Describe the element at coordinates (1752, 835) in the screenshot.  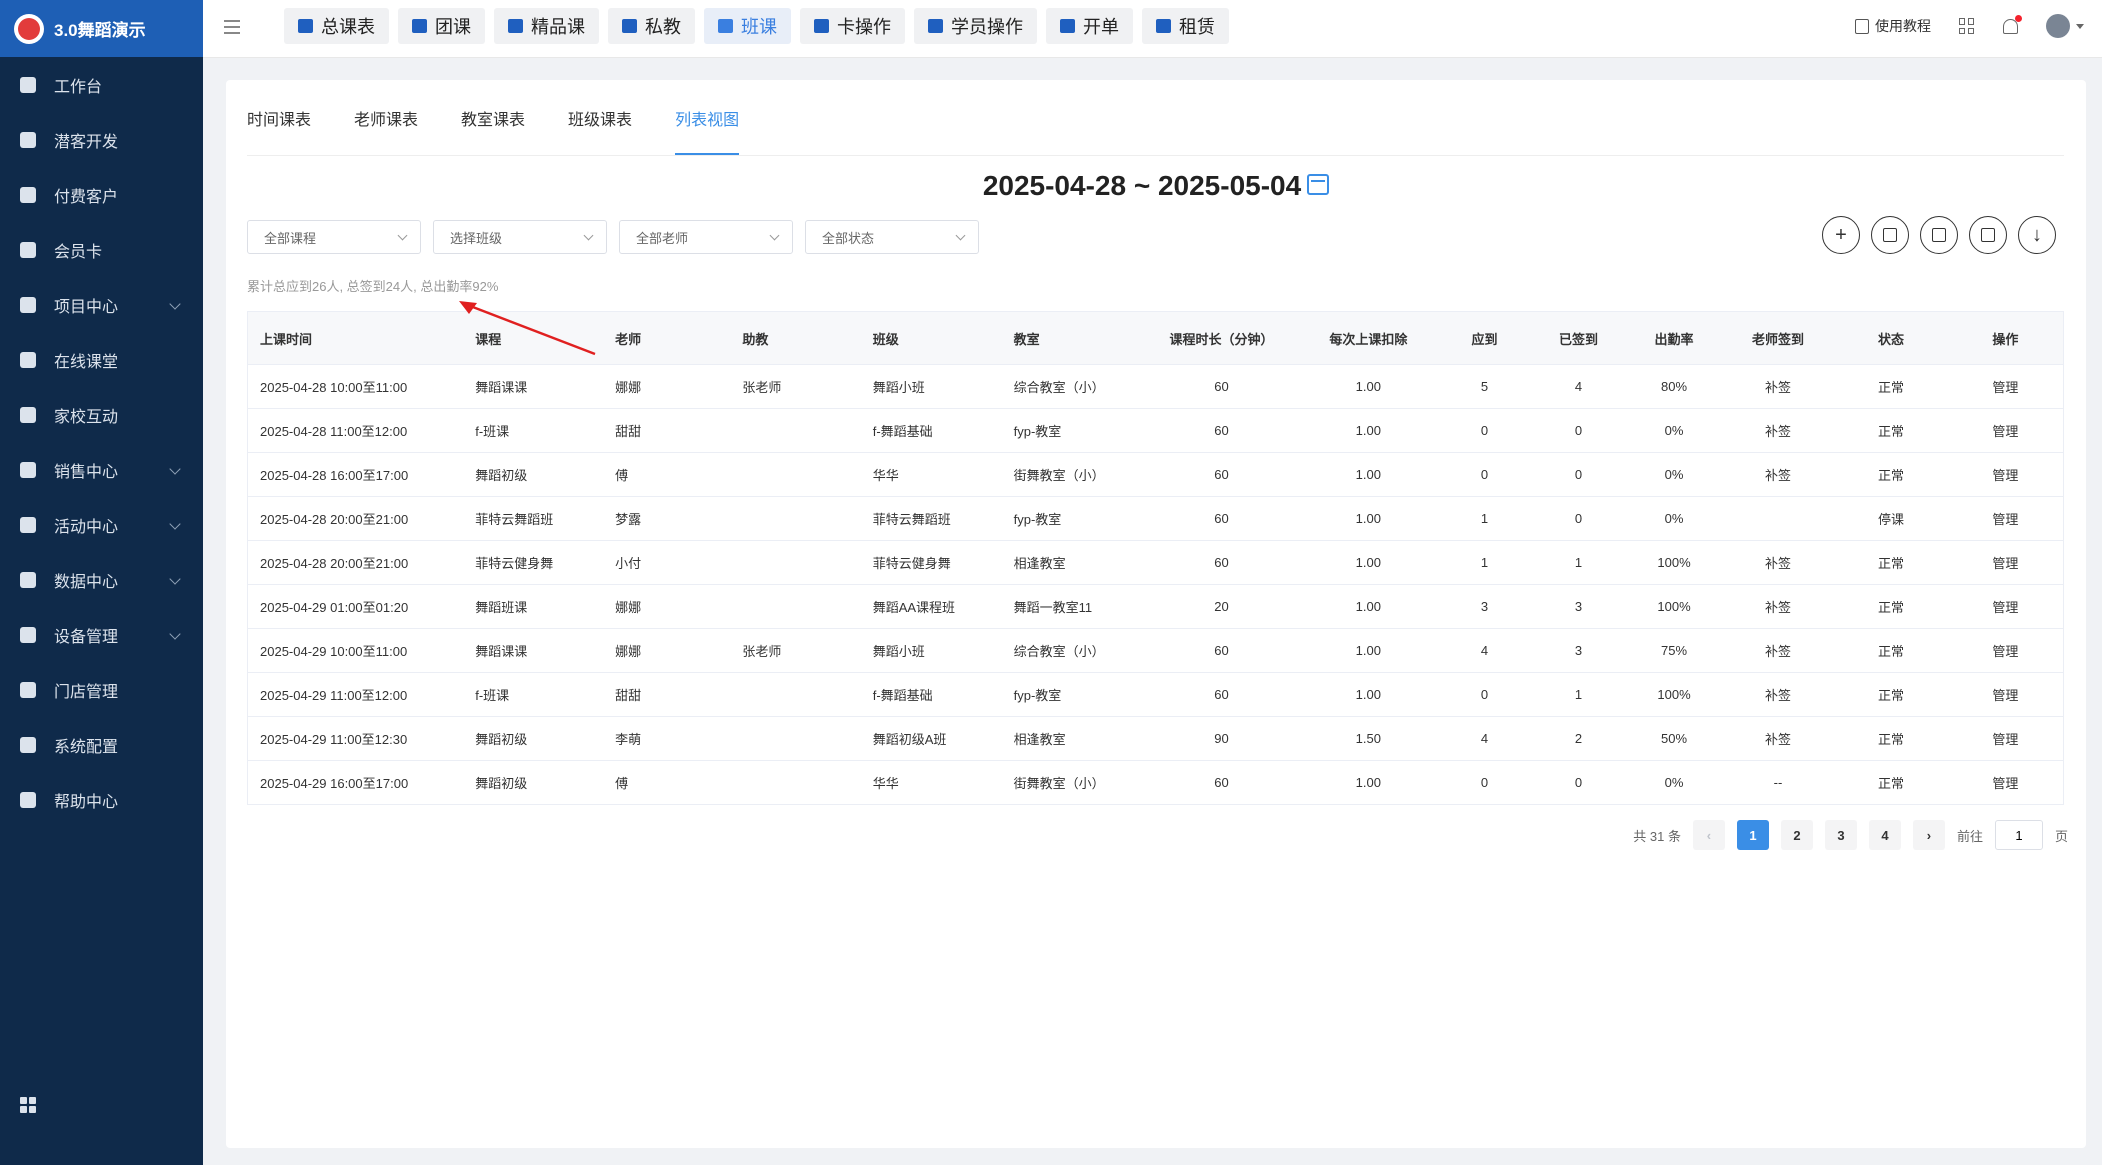
I see `page-button: 1` at that location.